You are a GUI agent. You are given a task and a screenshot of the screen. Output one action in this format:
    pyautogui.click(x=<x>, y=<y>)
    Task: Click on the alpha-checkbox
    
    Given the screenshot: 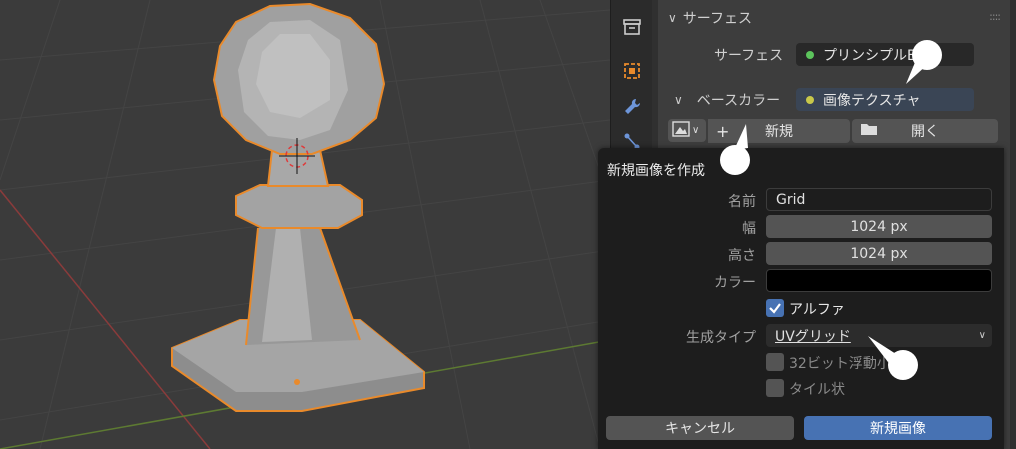 What is the action you would take?
    pyautogui.click(x=775, y=308)
    